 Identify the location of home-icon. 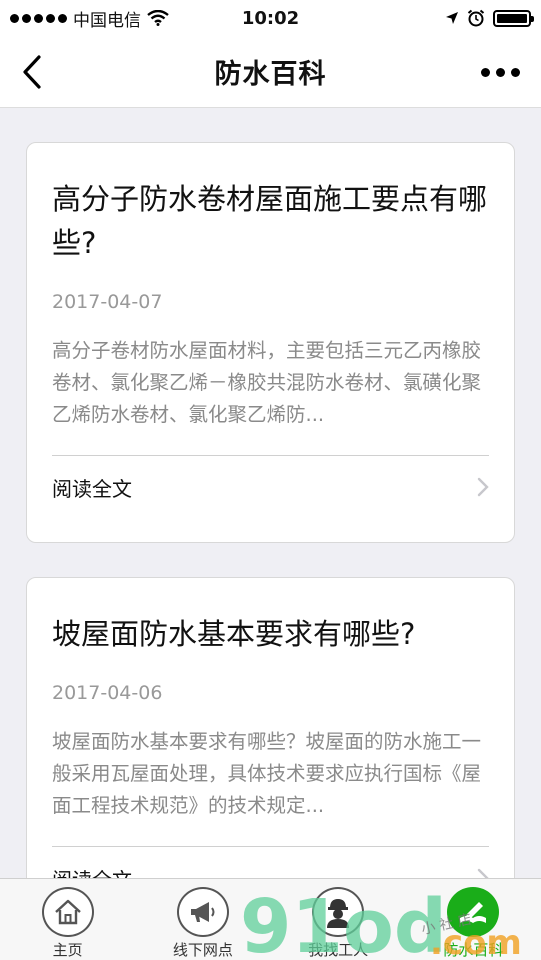
(67, 912).